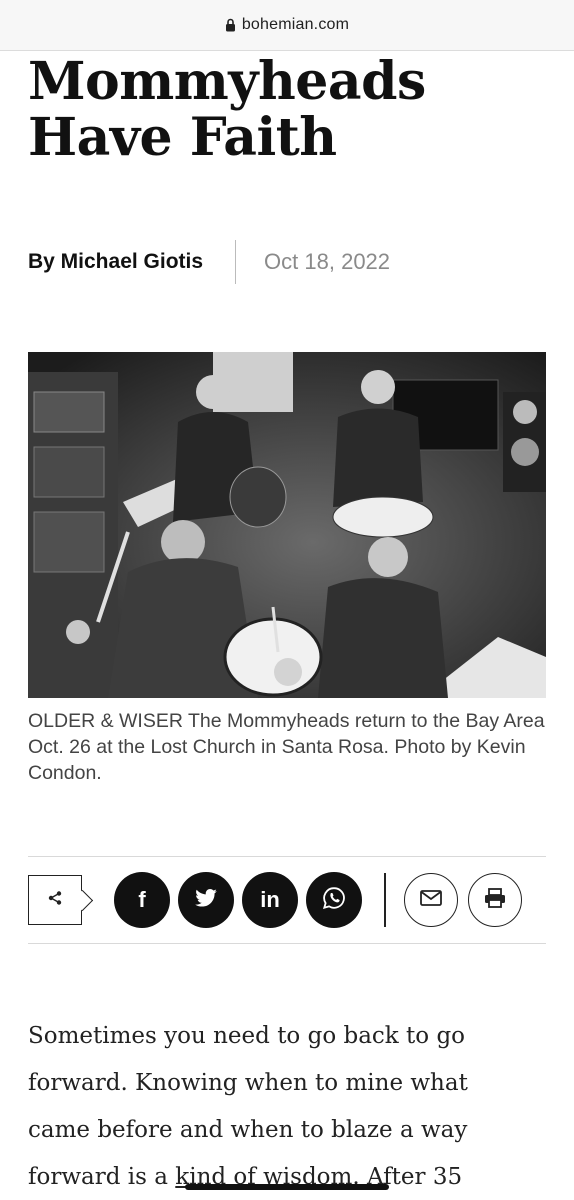 The image size is (574, 1200). What do you see at coordinates (287, 943) in the screenshot?
I see `share-bottom-rule` at bounding box center [287, 943].